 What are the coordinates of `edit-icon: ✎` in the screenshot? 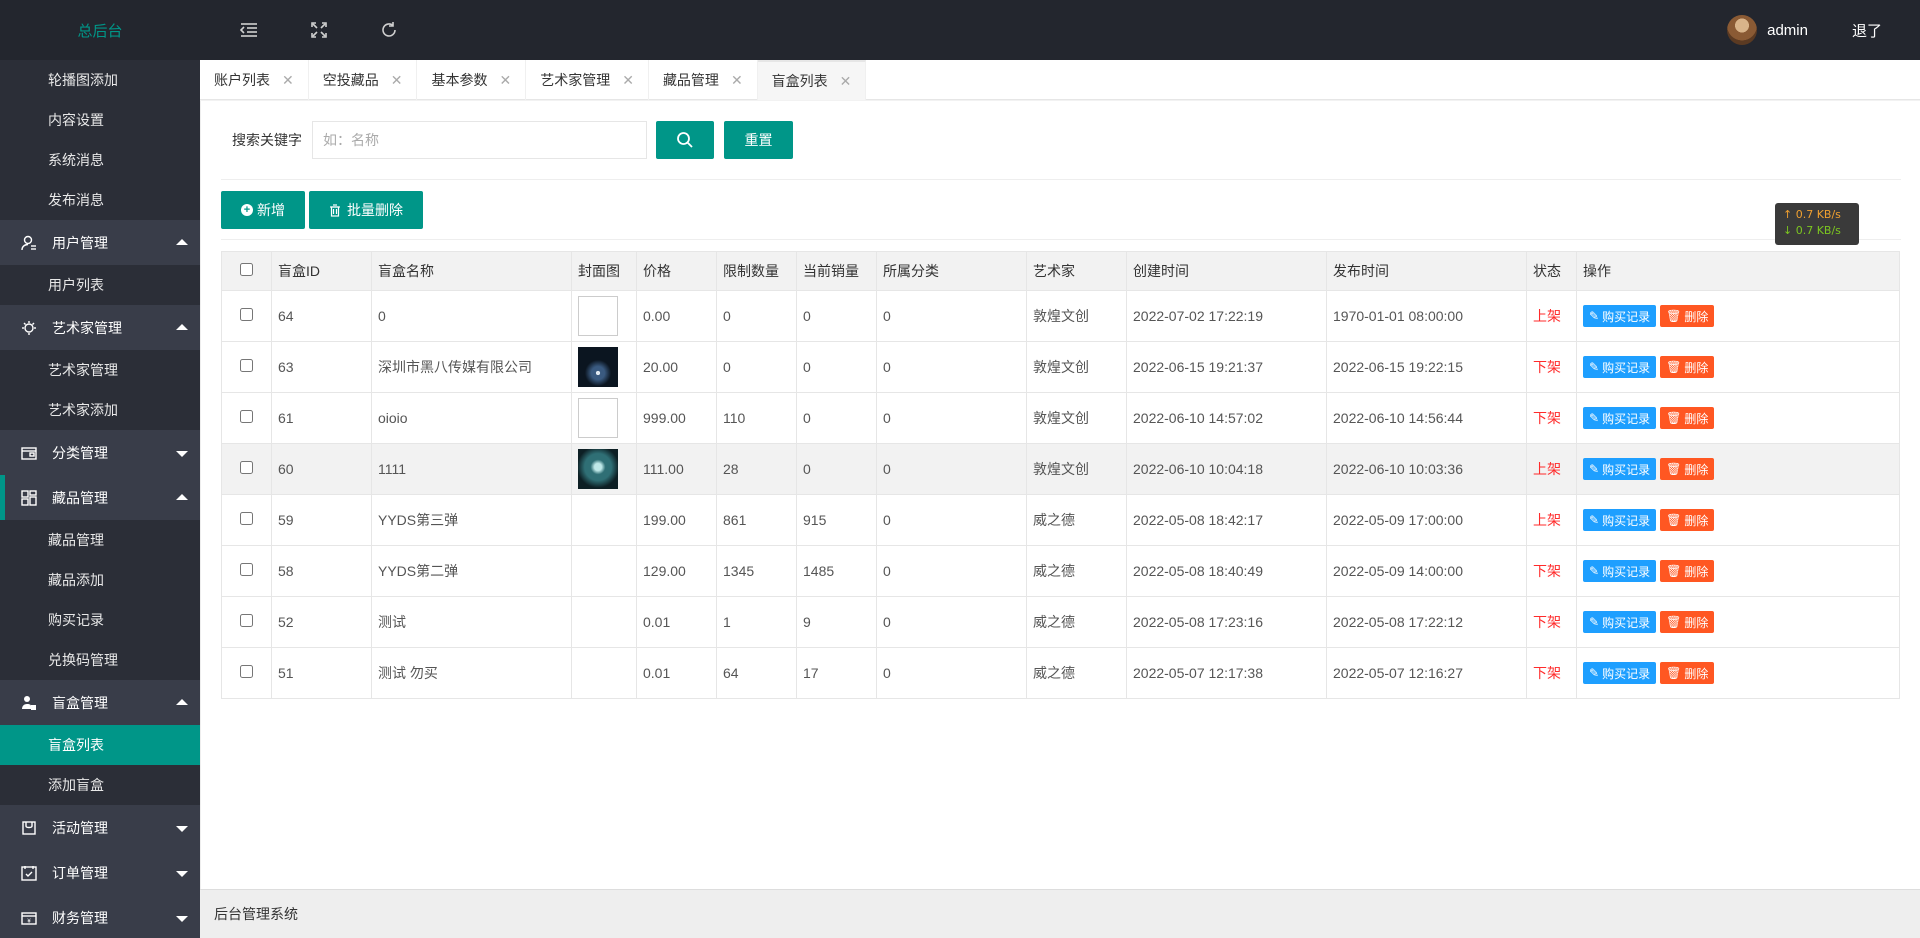 It's located at (1594, 673).